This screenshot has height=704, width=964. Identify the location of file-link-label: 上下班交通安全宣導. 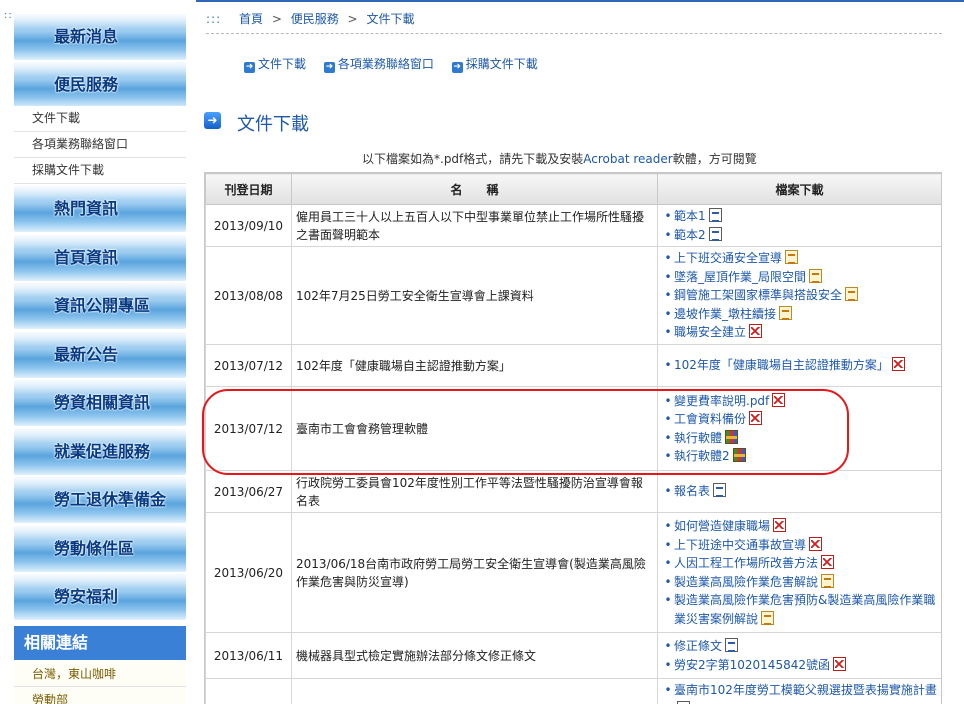
(728, 258).